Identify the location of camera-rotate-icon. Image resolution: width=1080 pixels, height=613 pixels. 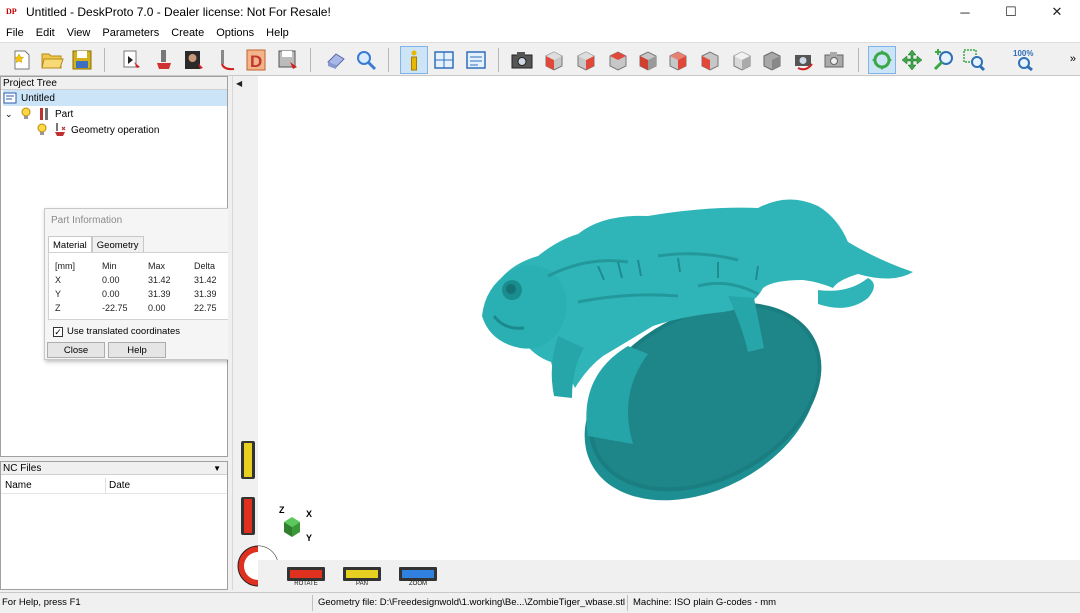
(804, 63).